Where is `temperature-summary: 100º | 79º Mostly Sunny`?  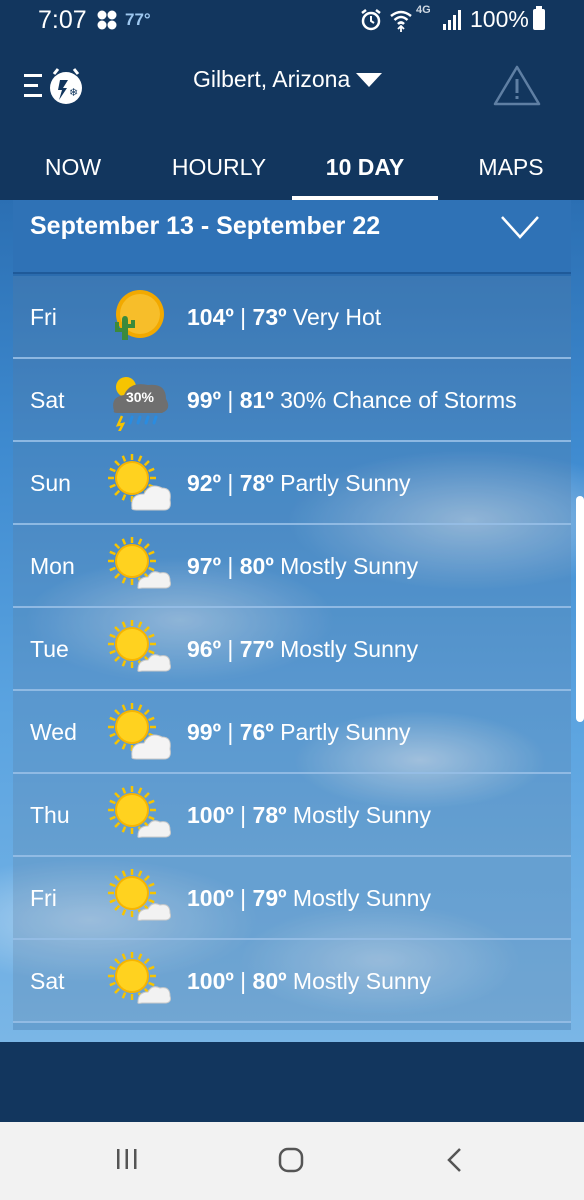 temperature-summary: 100º | 79º Mostly Sunny is located at coordinates (309, 898).